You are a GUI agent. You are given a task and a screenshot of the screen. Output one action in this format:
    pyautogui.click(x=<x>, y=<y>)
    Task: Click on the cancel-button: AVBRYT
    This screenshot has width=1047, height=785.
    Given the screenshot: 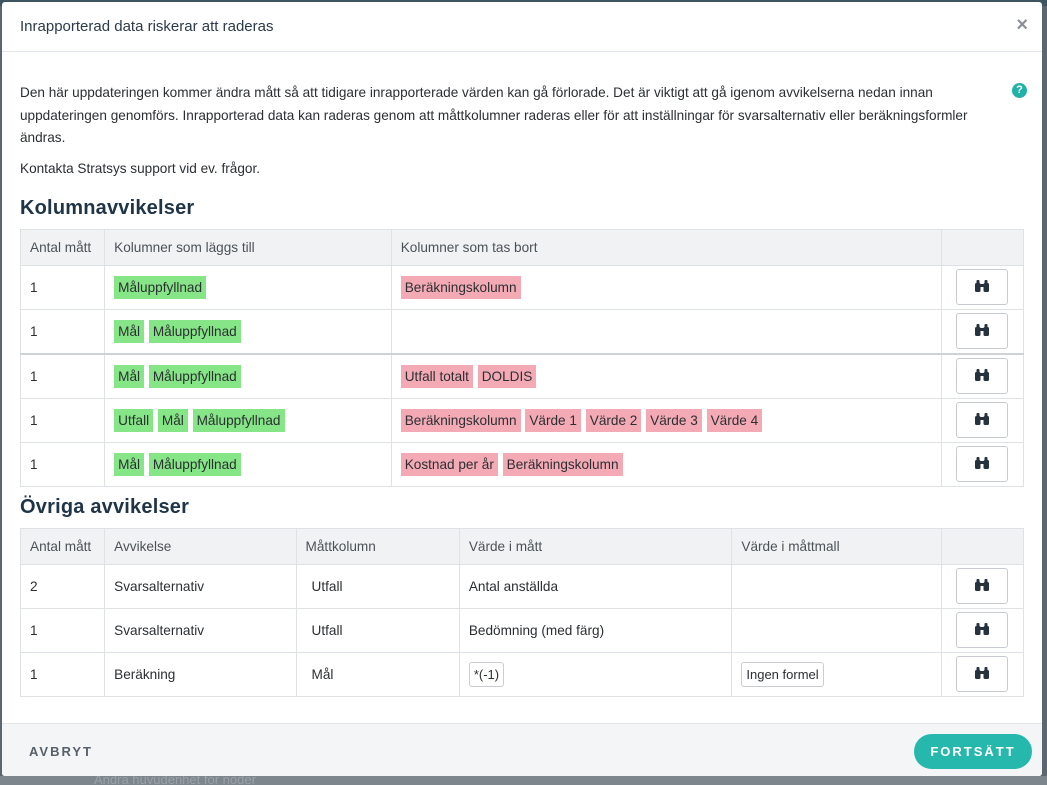 What is the action you would take?
    pyautogui.click(x=61, y=751)
    